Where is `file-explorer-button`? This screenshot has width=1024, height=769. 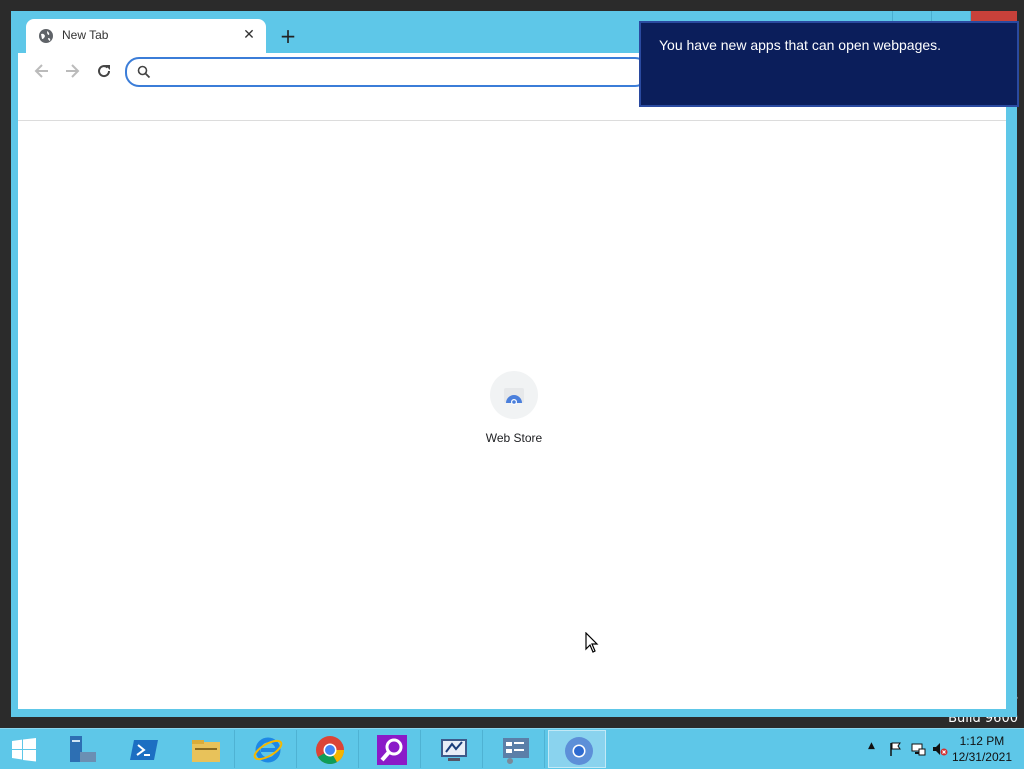
file-explorer-button is located at coordinates (205, 749).